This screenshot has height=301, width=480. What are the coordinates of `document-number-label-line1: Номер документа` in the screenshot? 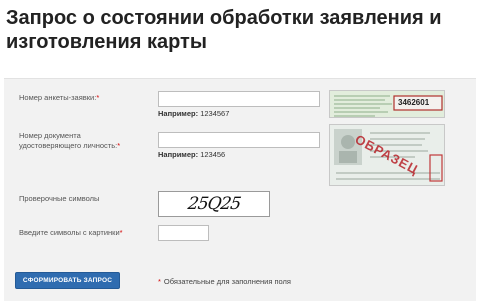 It's located at (50, 135).